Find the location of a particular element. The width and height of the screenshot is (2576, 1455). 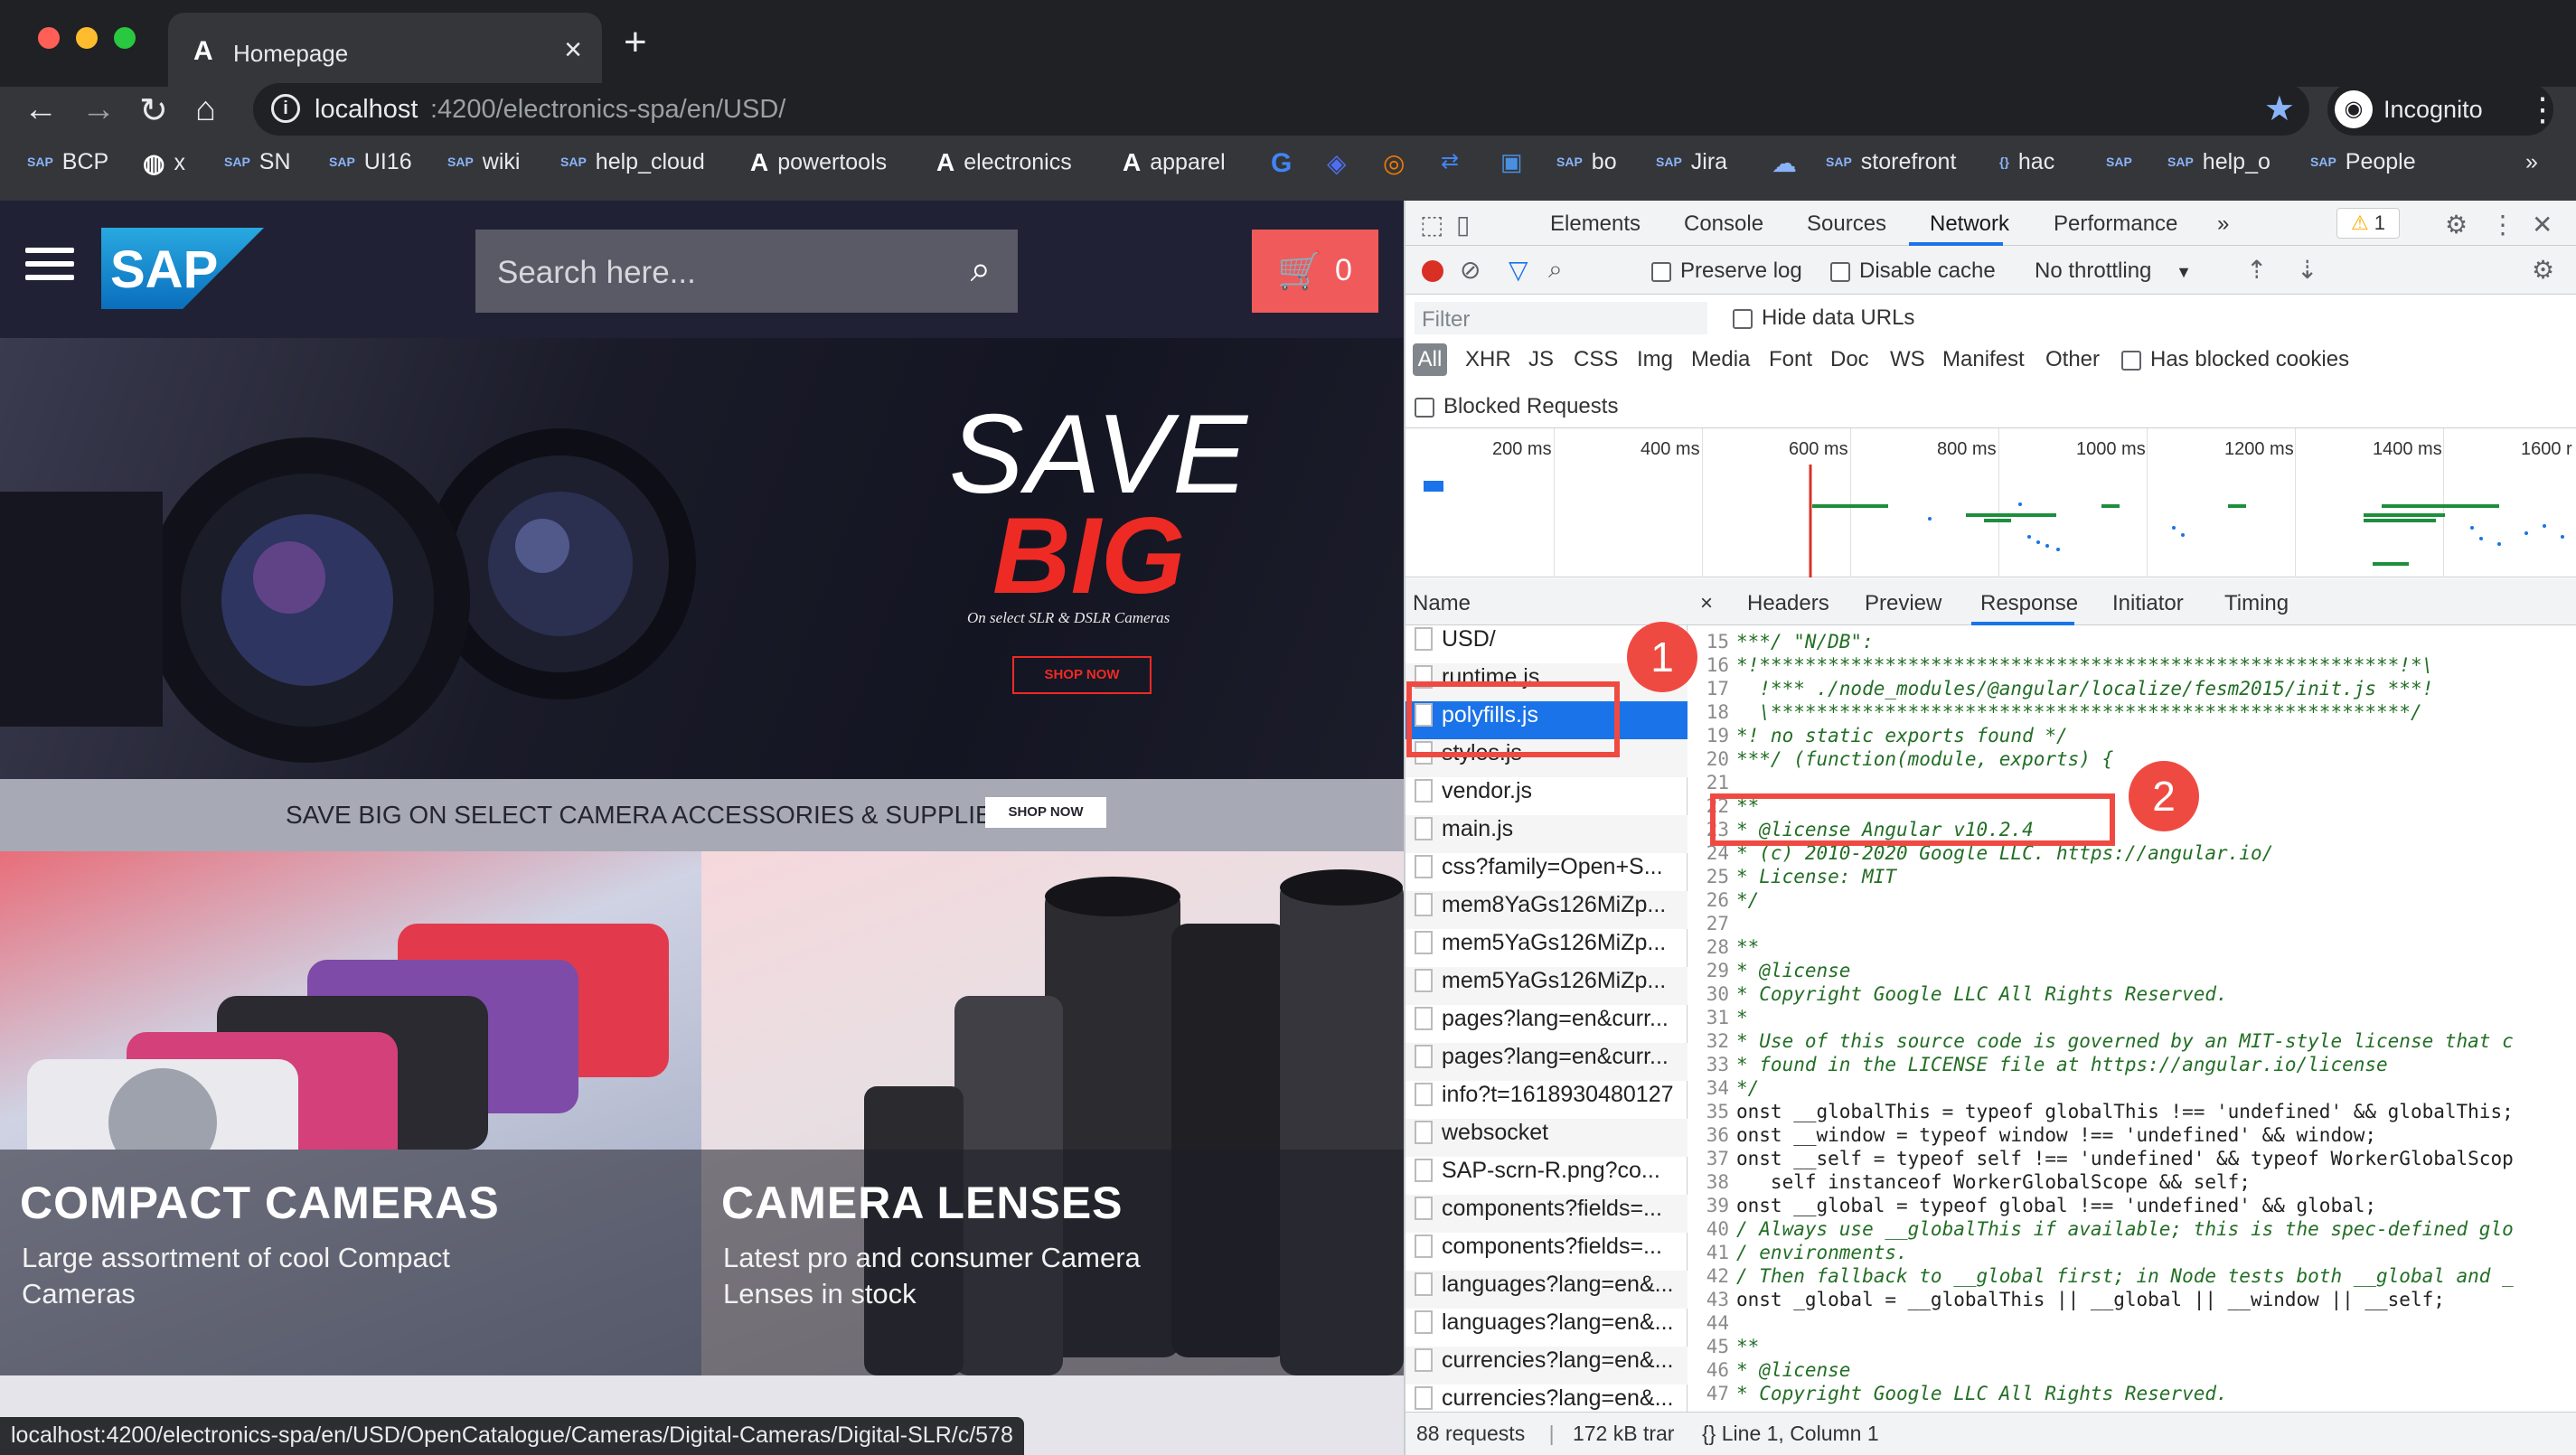

promo-shop-now-button: SHOP NOW is located at coordinates (1045, 812).